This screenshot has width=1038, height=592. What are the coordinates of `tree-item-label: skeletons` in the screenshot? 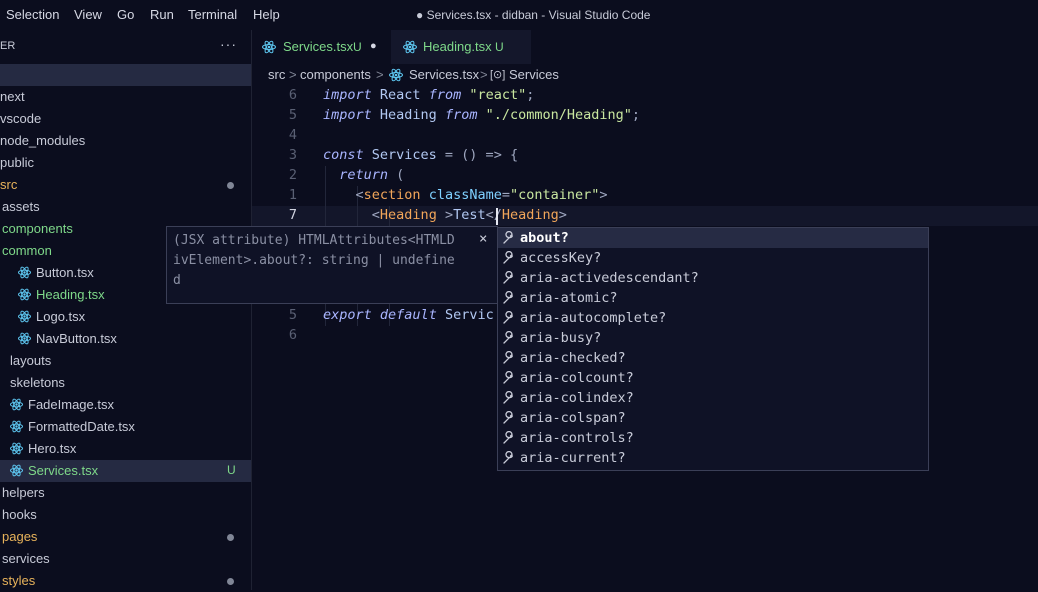 It's located at (37, 382).